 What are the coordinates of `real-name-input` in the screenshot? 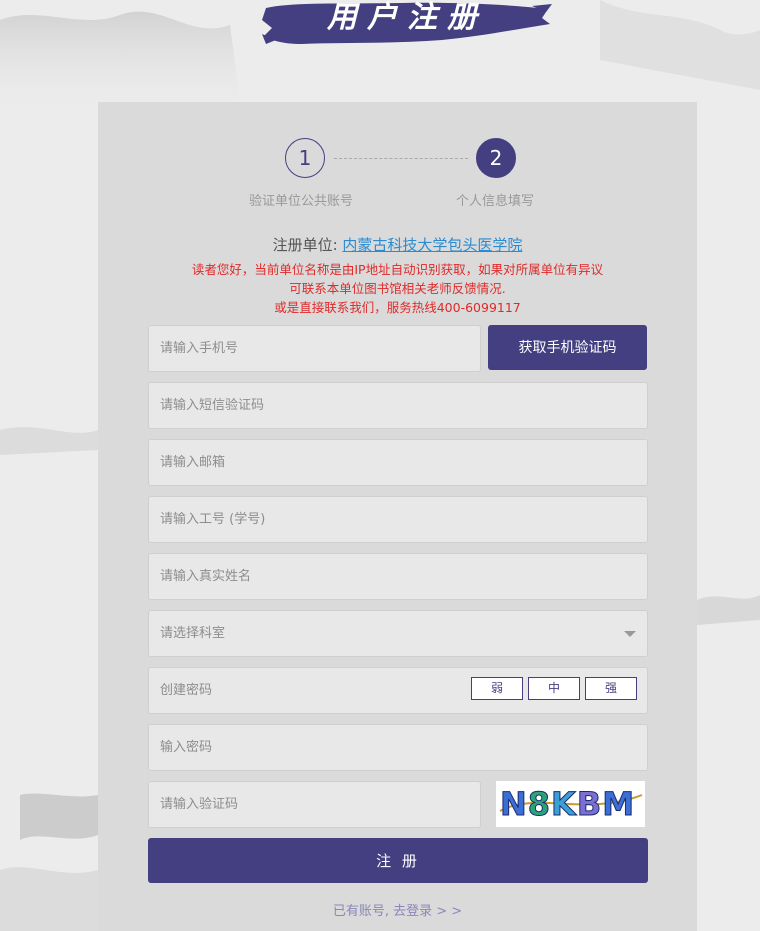 It's located at (398, 576).